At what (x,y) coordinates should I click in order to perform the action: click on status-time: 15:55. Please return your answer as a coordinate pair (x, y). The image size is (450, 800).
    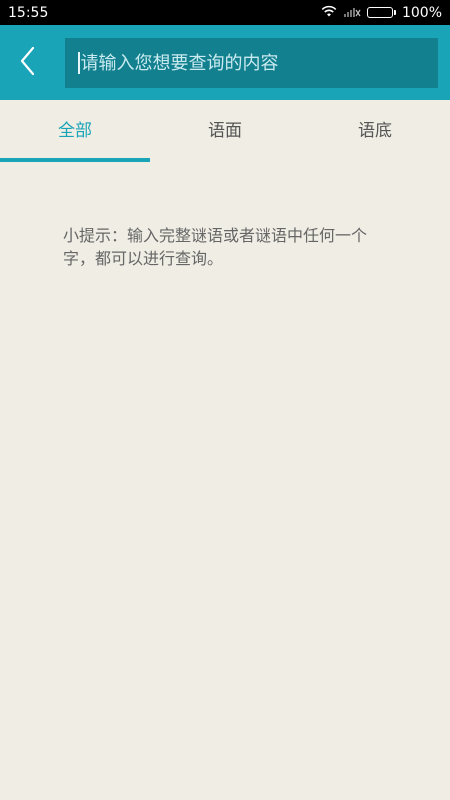
    Looking at the image, I should click on (28, 12).